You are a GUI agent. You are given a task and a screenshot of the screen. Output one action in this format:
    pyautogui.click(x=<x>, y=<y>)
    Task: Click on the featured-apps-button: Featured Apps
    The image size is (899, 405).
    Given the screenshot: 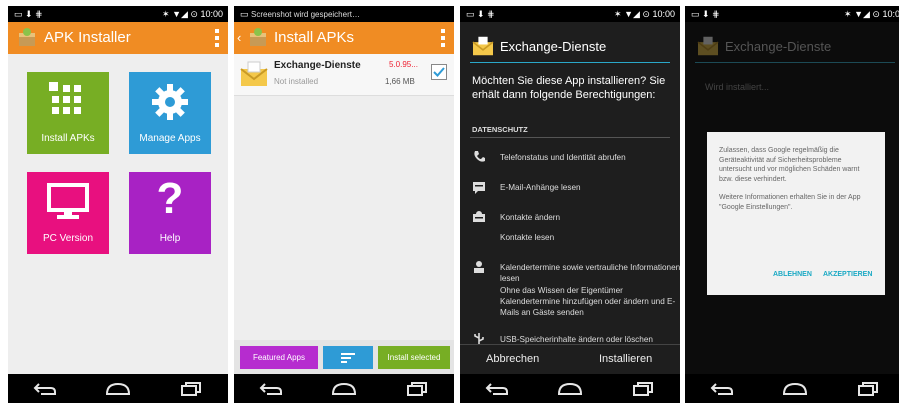 What is the action you would take?
    pyautogui.click(x=279, y=357)
    